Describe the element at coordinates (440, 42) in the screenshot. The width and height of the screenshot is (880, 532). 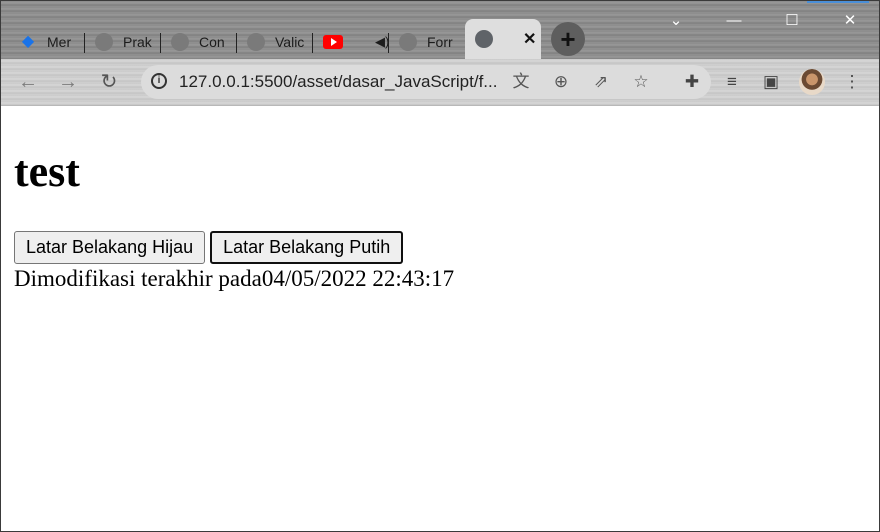
I see `tab-label: Forr` at that location.